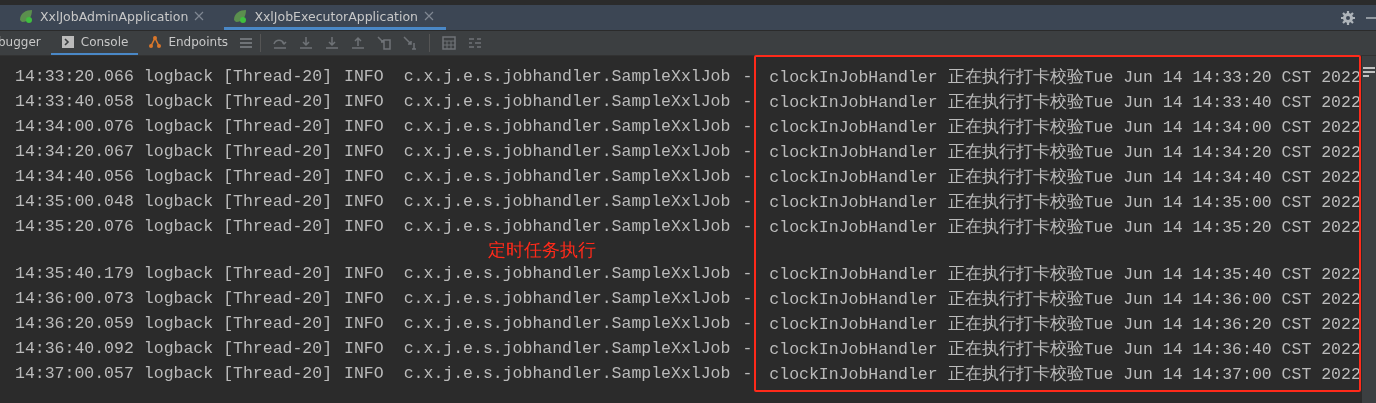 The height and width of the screenshot is (403, 1376). Describe the element at coordinates (1065, 274) in the screenshot. I see `log-message: clockInJobHandler 正在执行打卡校验Tue Jun 14 14:35:40 CST 2022` at that location.